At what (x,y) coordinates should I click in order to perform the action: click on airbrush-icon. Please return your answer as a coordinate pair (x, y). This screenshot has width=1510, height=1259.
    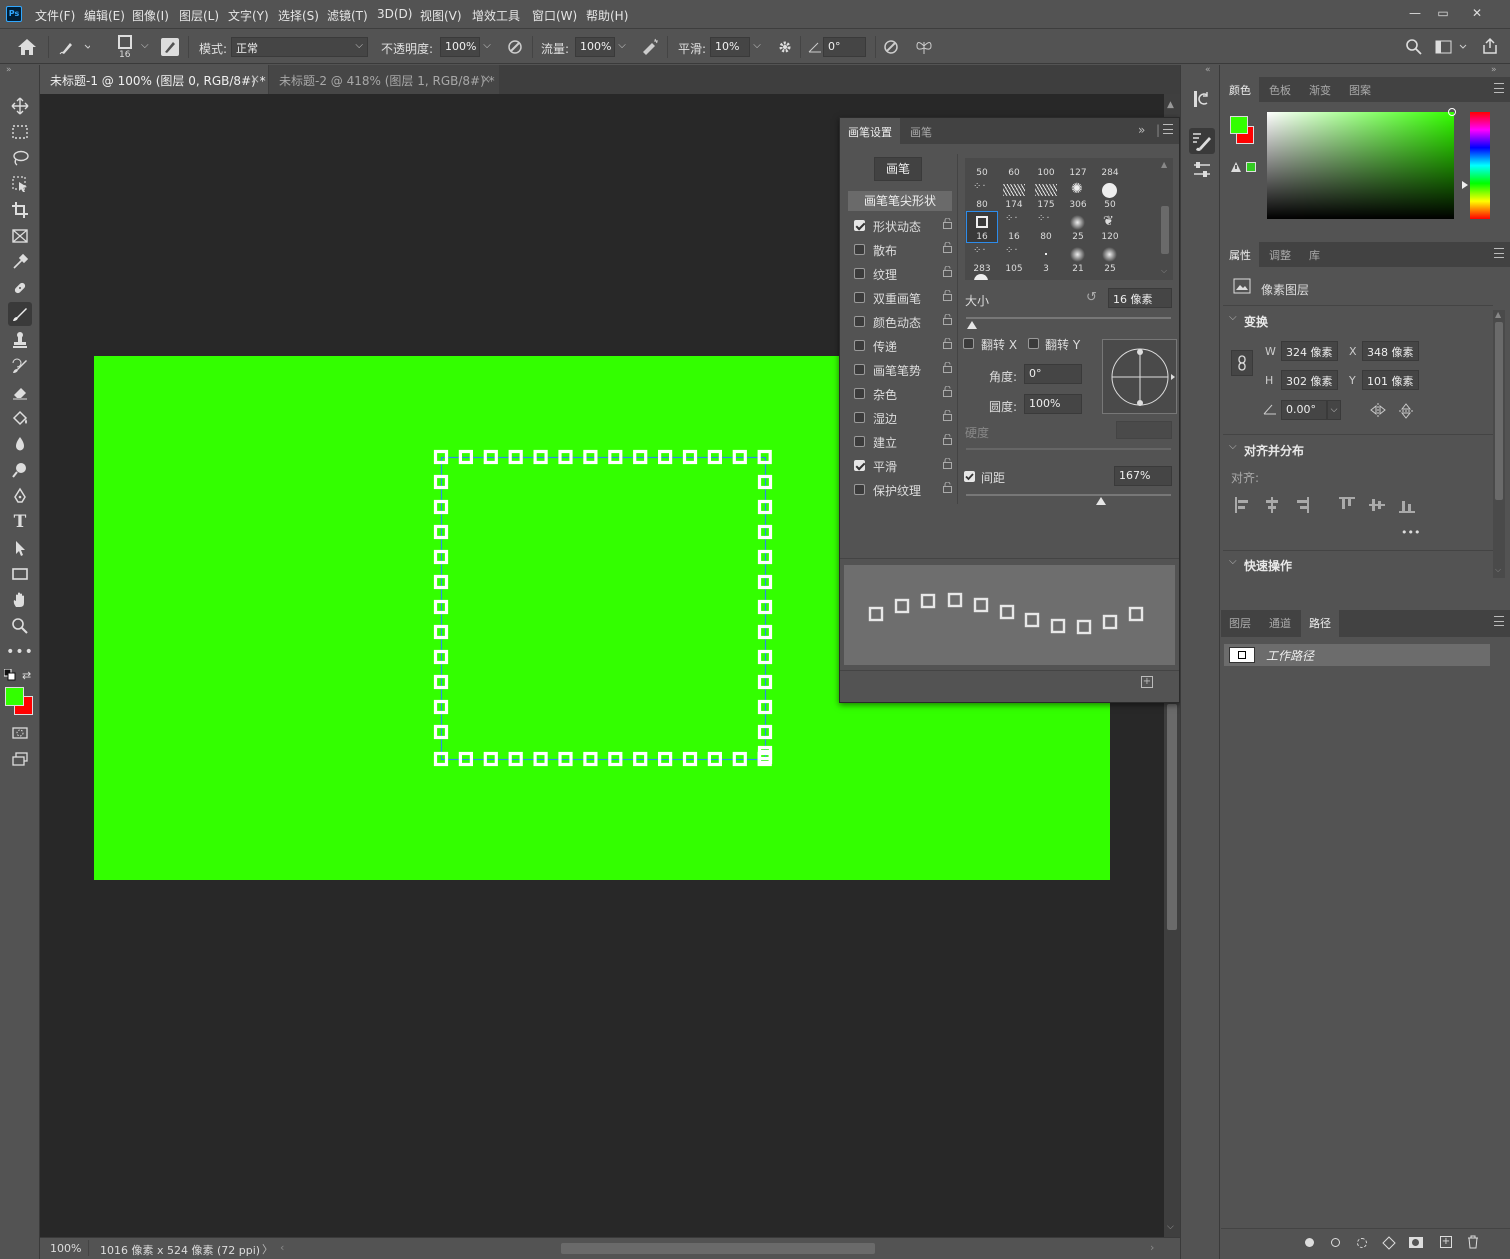
    Looking at the image, I should click on (650, 47).